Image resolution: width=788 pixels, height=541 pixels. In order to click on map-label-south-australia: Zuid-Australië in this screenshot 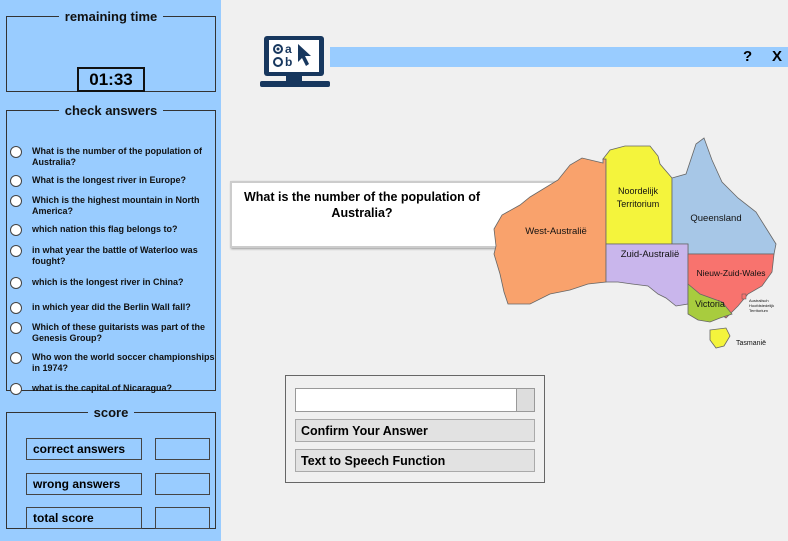, I will do `click(650, 254)`.